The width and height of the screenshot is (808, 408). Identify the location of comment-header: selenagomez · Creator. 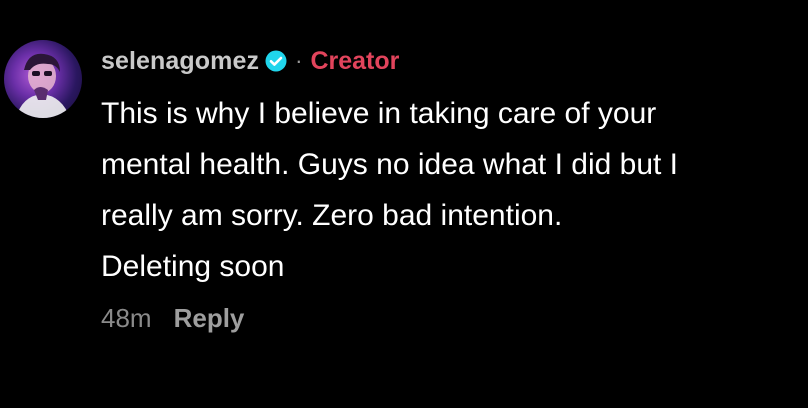
(250, 61).